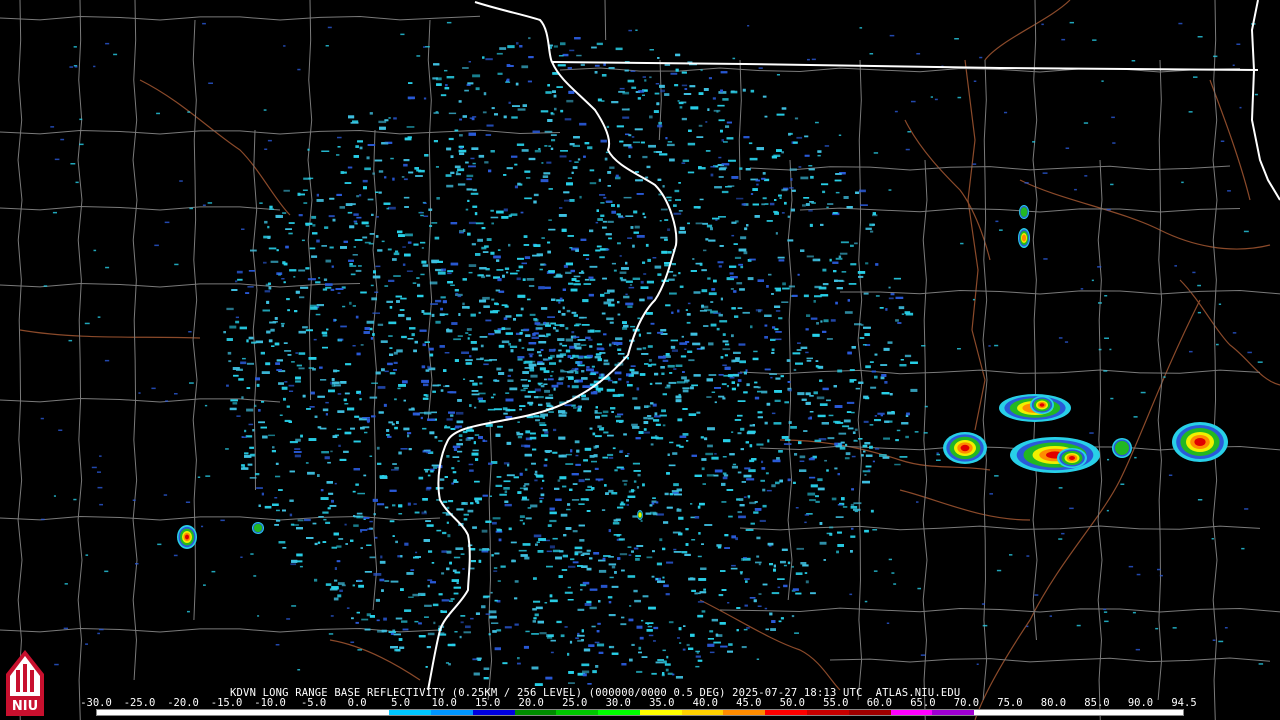 The width and height of the screenshot is (1280, 720). Describe the element at coordinates (1053, 703) in the screenshot. I see `colorscale-label: 80.0` at that location.